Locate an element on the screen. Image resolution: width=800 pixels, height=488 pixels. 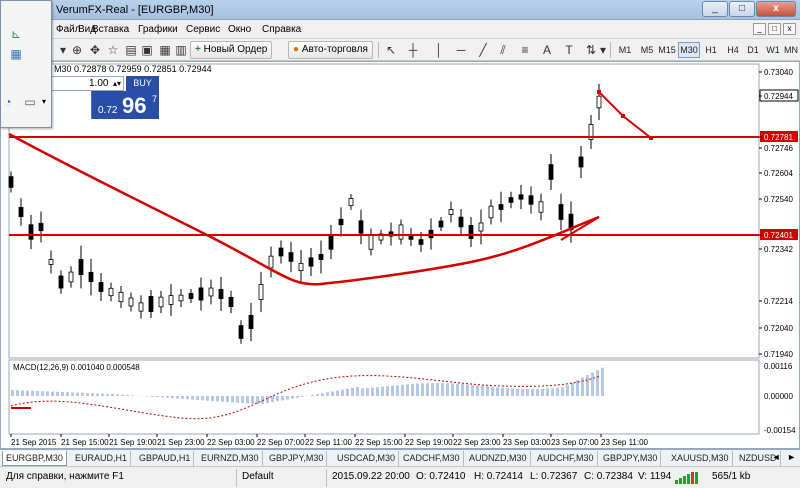
fibonacci-icon: ≡ is located at coordinates (525, 50).